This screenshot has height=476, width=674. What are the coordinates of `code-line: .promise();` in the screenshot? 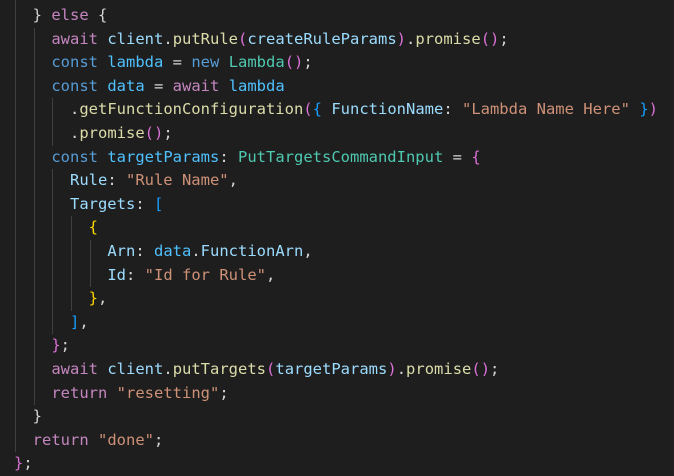 It's located at (121, 134).